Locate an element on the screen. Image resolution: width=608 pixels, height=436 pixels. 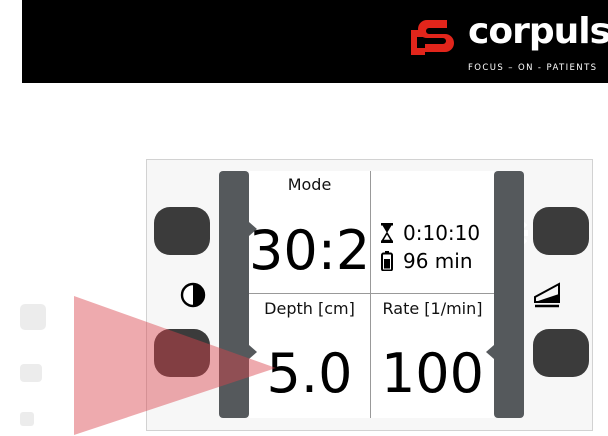
mode-label: Mode is located at coordinates (309, 184).